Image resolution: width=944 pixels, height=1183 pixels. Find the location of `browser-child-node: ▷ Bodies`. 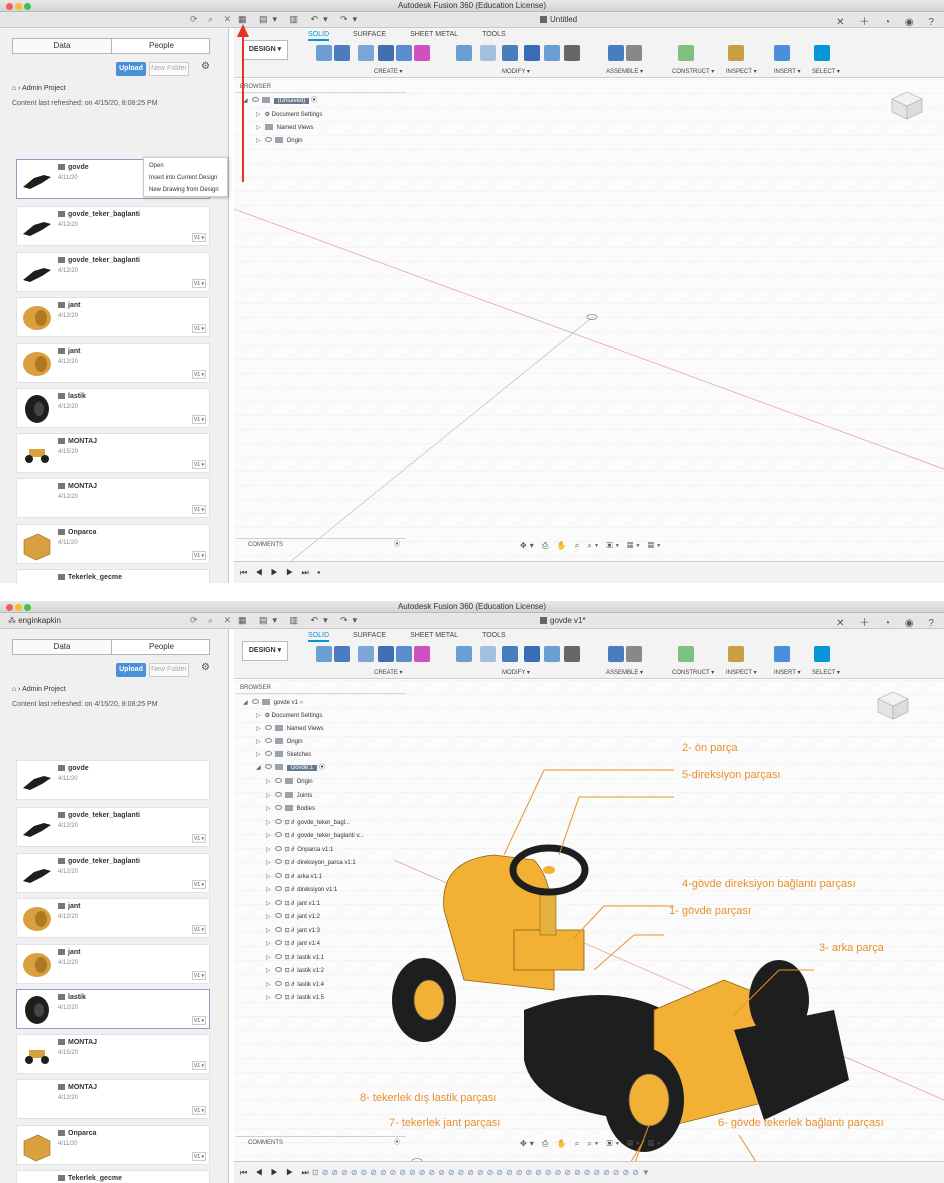

browser-child-node: ▷ Bodies is located at coordinates (290, 809).